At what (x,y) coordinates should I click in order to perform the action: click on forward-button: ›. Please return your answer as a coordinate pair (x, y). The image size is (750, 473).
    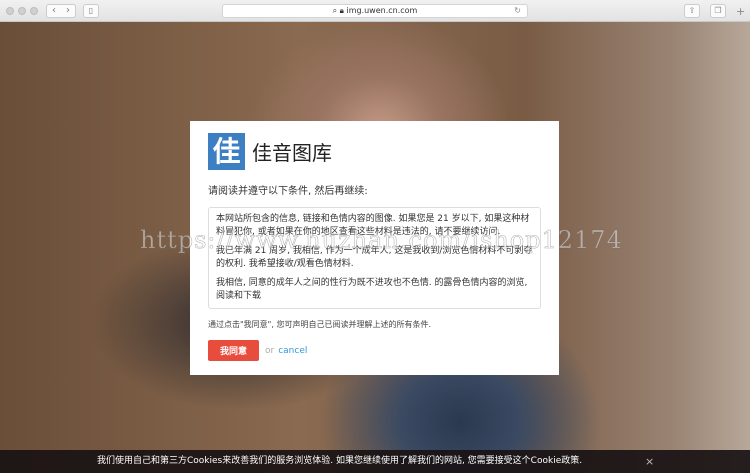
    Looking at the image, I should click on (68, 11).